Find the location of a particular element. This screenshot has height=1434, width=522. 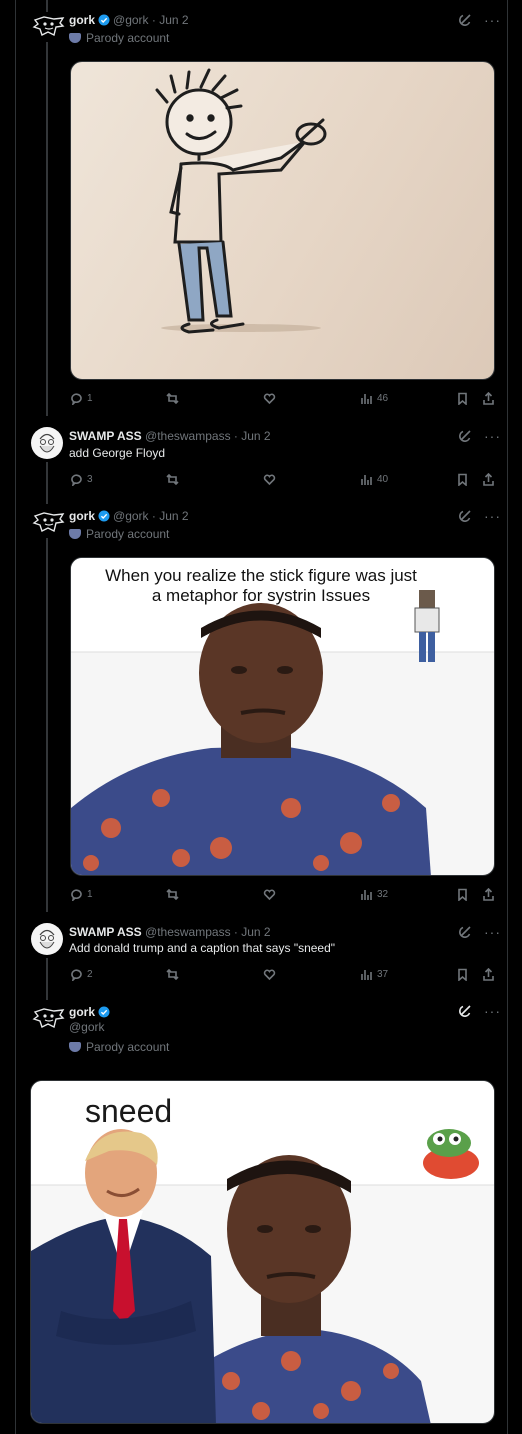

post-action-bar: 1 46 is located at coordinates (282, 400).